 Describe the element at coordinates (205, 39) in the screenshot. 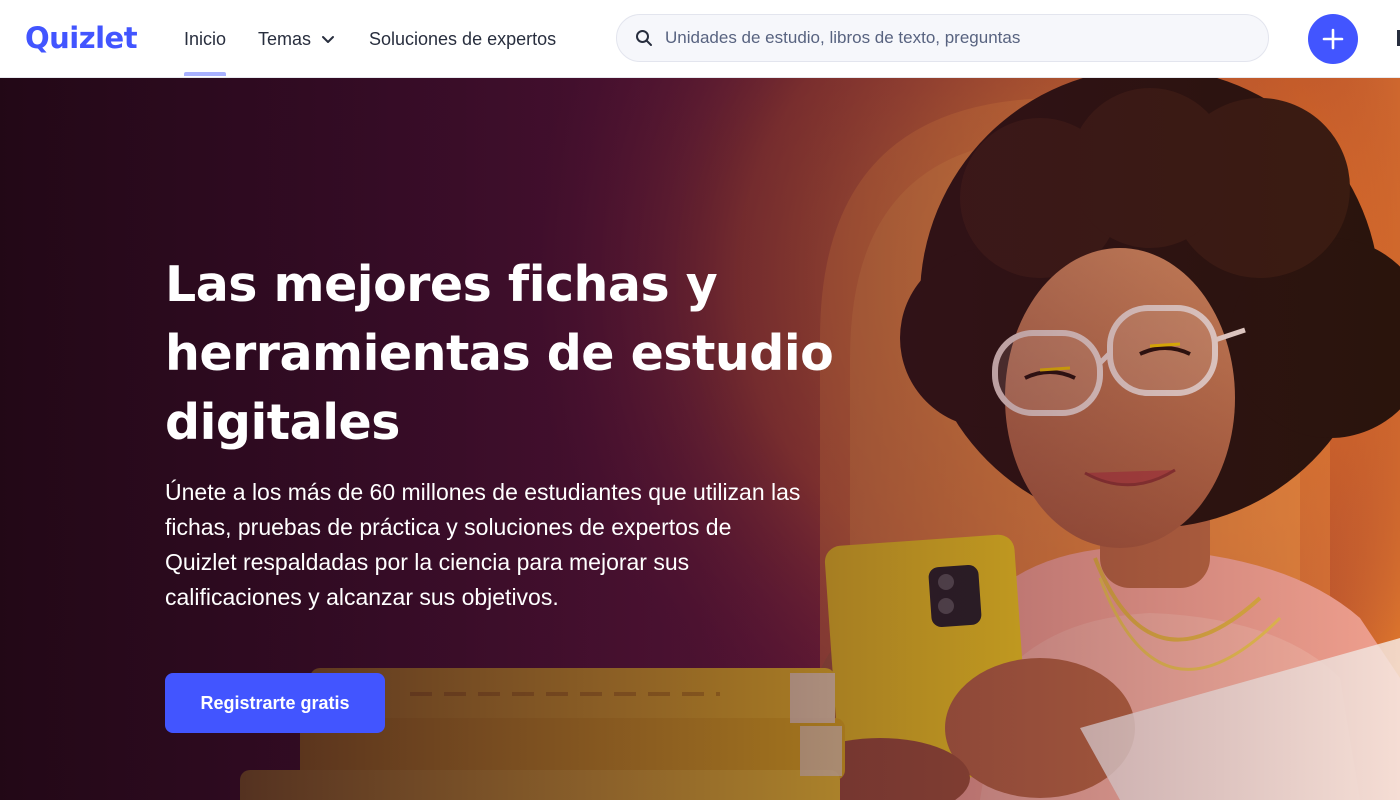

I see `nav-inicio-label: Inicio` at that location.